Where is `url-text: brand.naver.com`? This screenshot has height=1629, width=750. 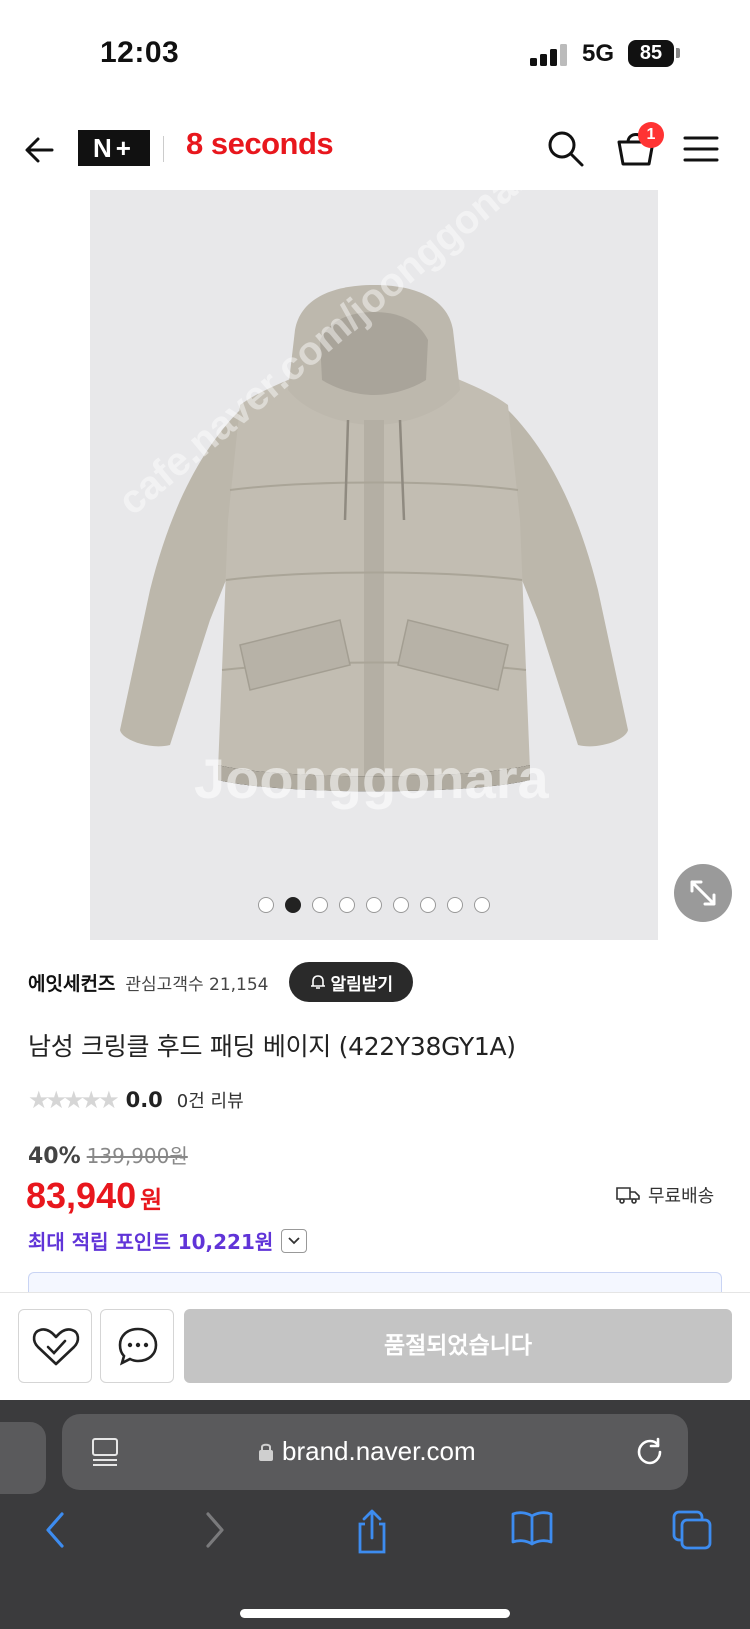 url-text: brand.naver.com is located at coordinates (379, 1451).